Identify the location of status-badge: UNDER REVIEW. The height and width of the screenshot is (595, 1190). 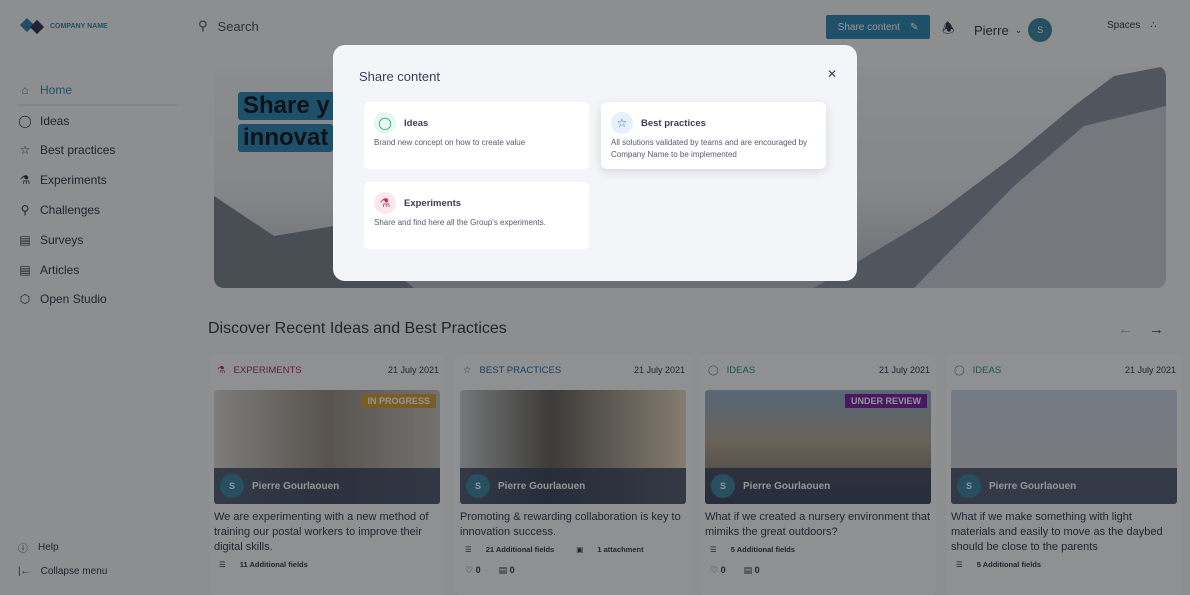
(885, 401).